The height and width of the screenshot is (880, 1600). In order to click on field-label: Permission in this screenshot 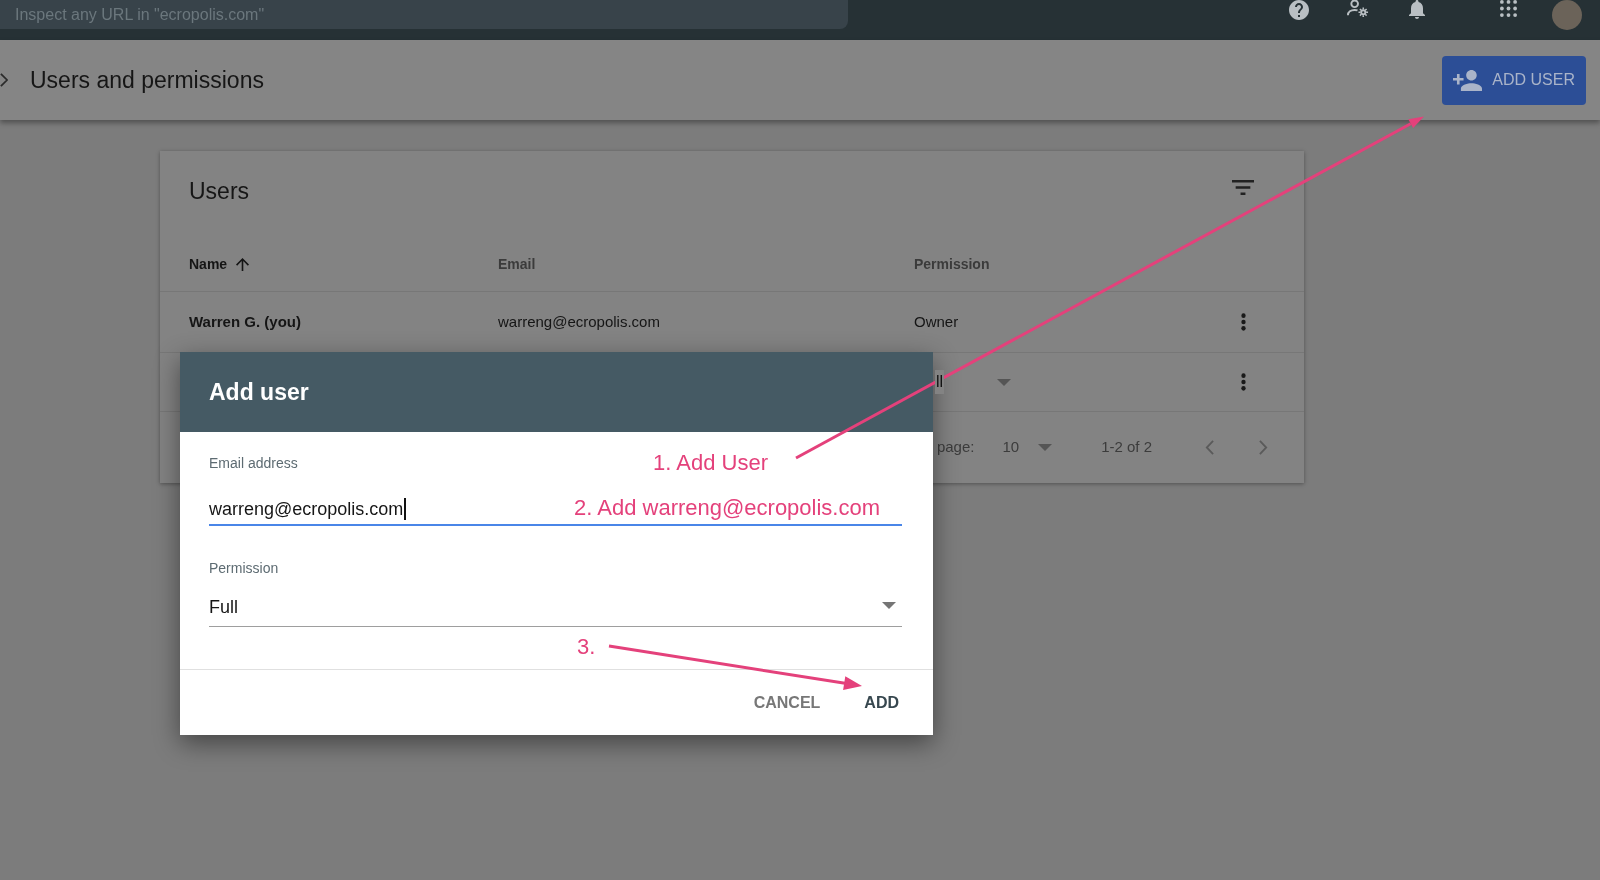, I will do `click(244, 568)`.